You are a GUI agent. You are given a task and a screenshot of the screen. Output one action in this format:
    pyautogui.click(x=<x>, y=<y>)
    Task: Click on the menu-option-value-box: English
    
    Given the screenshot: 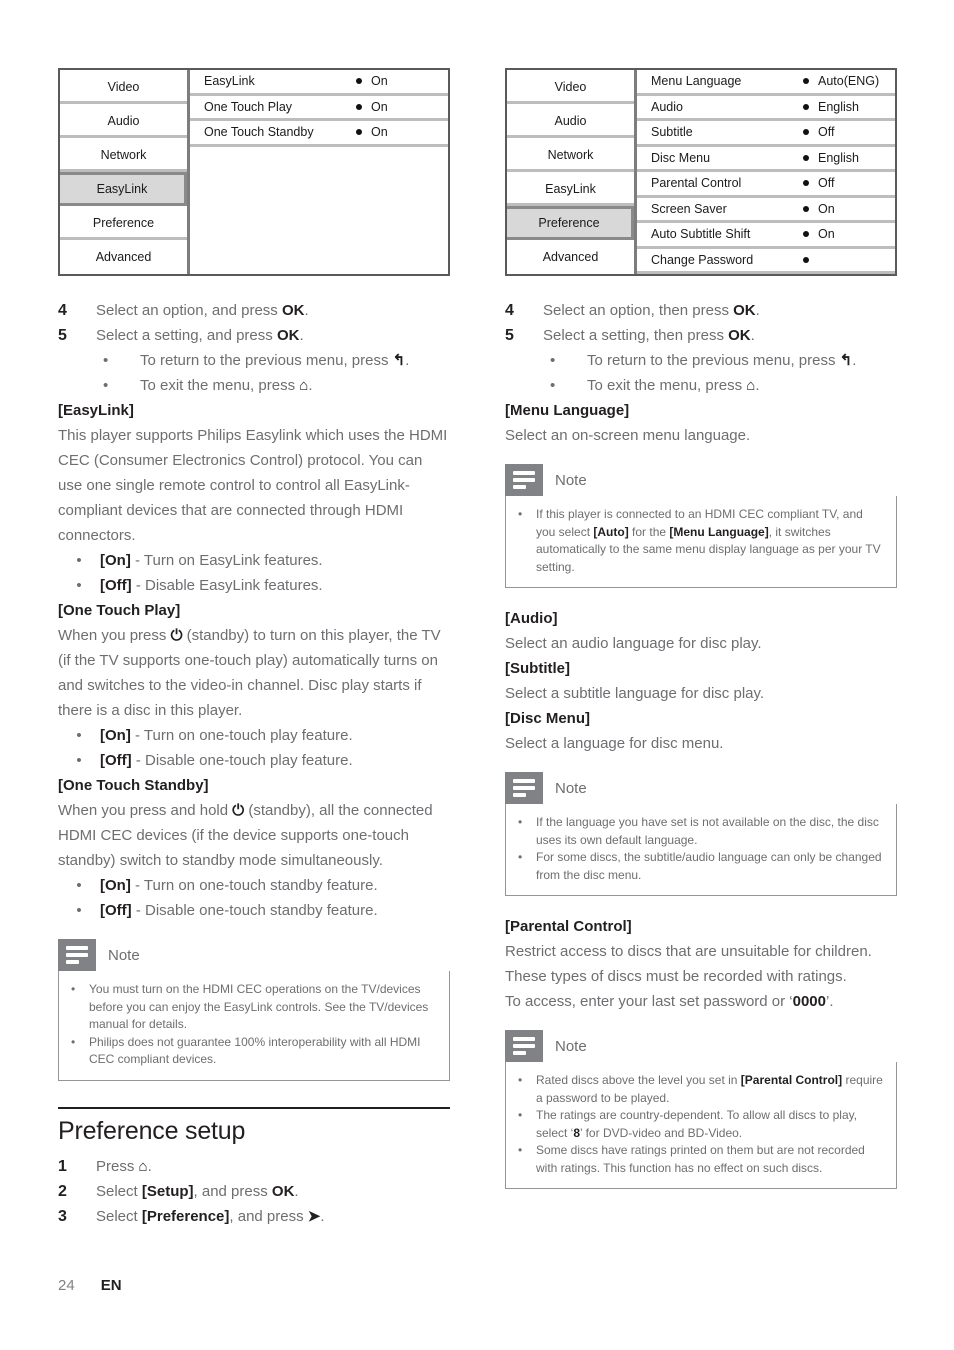 What is the action you would take?
    pyautogui.click(x=831, y=107)
    